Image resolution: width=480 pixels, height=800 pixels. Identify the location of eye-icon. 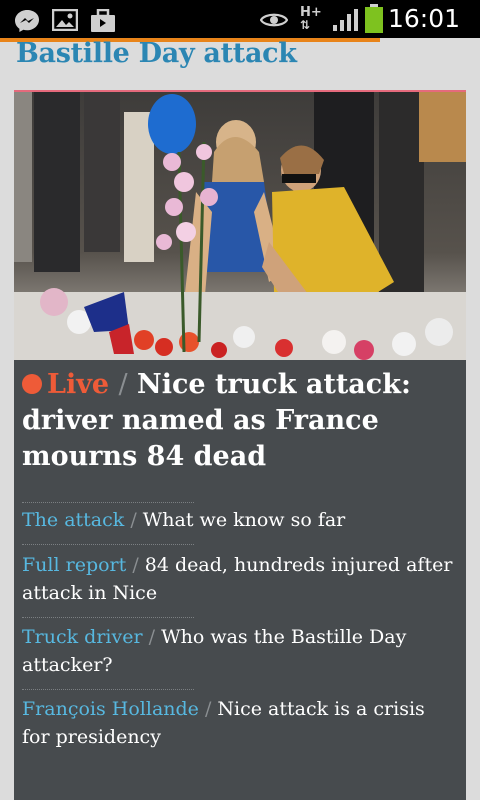
(274, 22).